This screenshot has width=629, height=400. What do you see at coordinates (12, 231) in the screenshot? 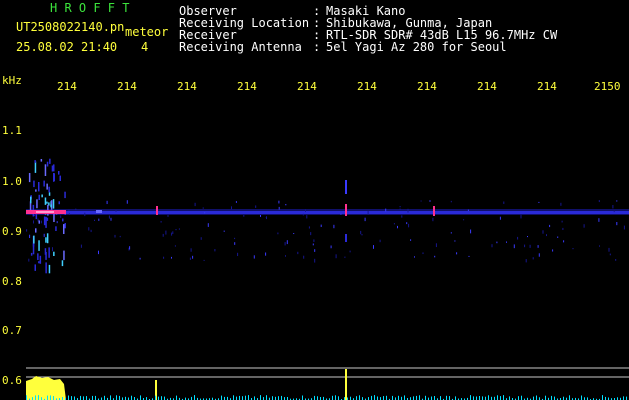
I see `y-tick: 0.9` at bounding box center [12, 231].